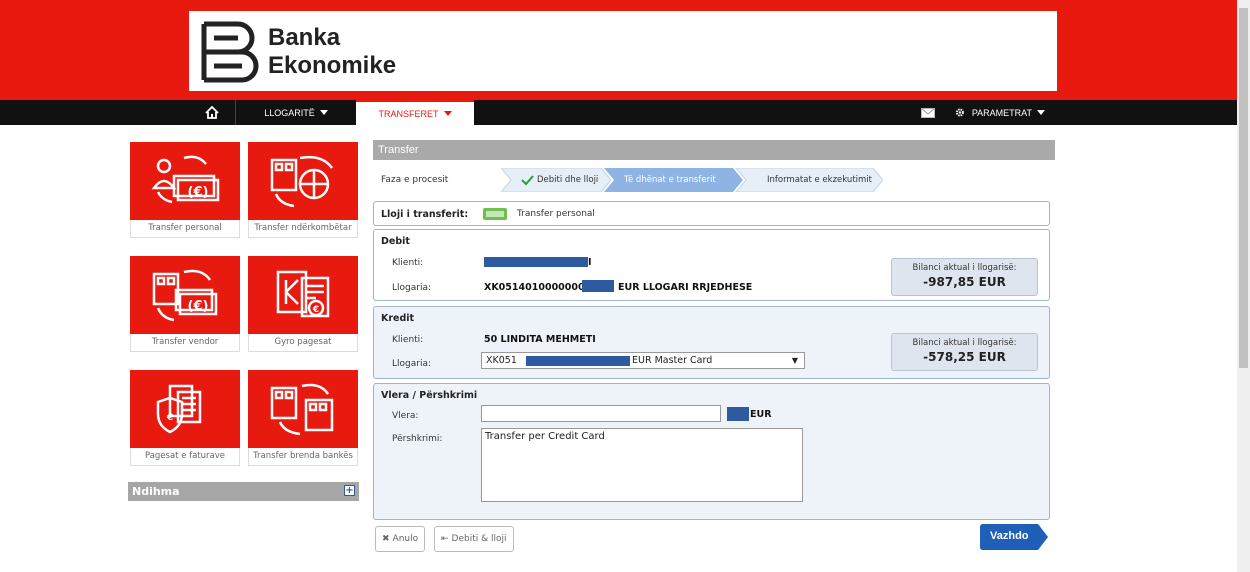  What do you see at coordinates (1147, 55) in the screenshot?
I see `header-background-right` at bounding box center [1147, 55].